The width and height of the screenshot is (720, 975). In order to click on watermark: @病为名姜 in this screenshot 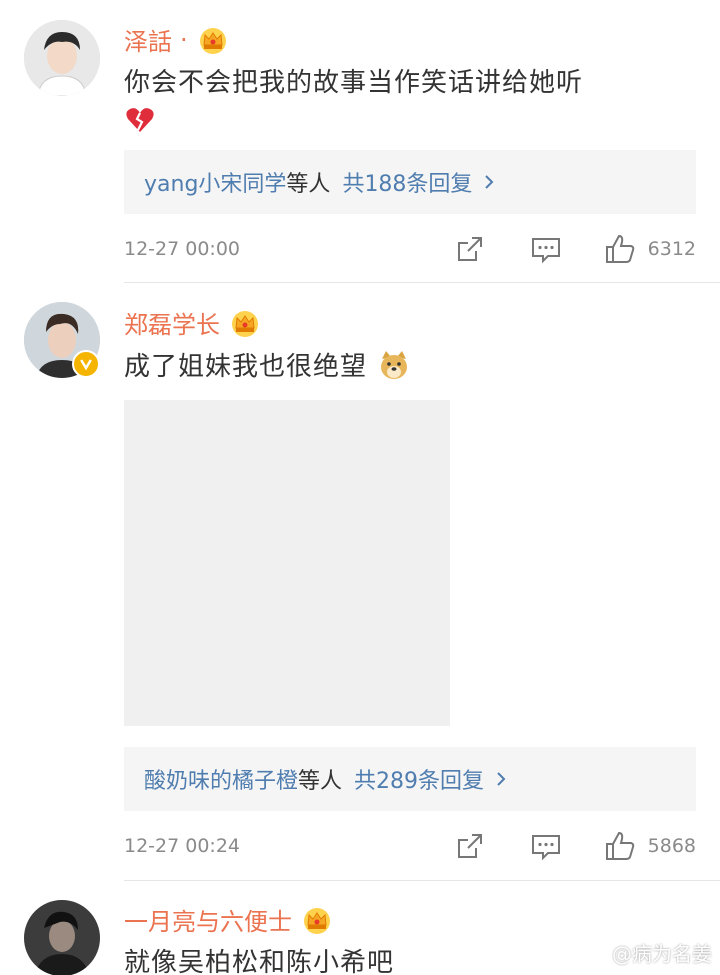, I will do `click(645, 952)`.